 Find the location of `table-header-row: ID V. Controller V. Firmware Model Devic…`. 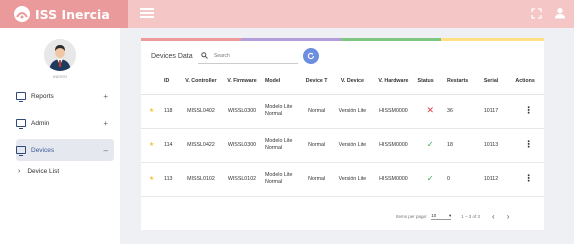

table-header-row: ID V. Controller V. Firmware Model Devic… is located at coordinates (342, 82).